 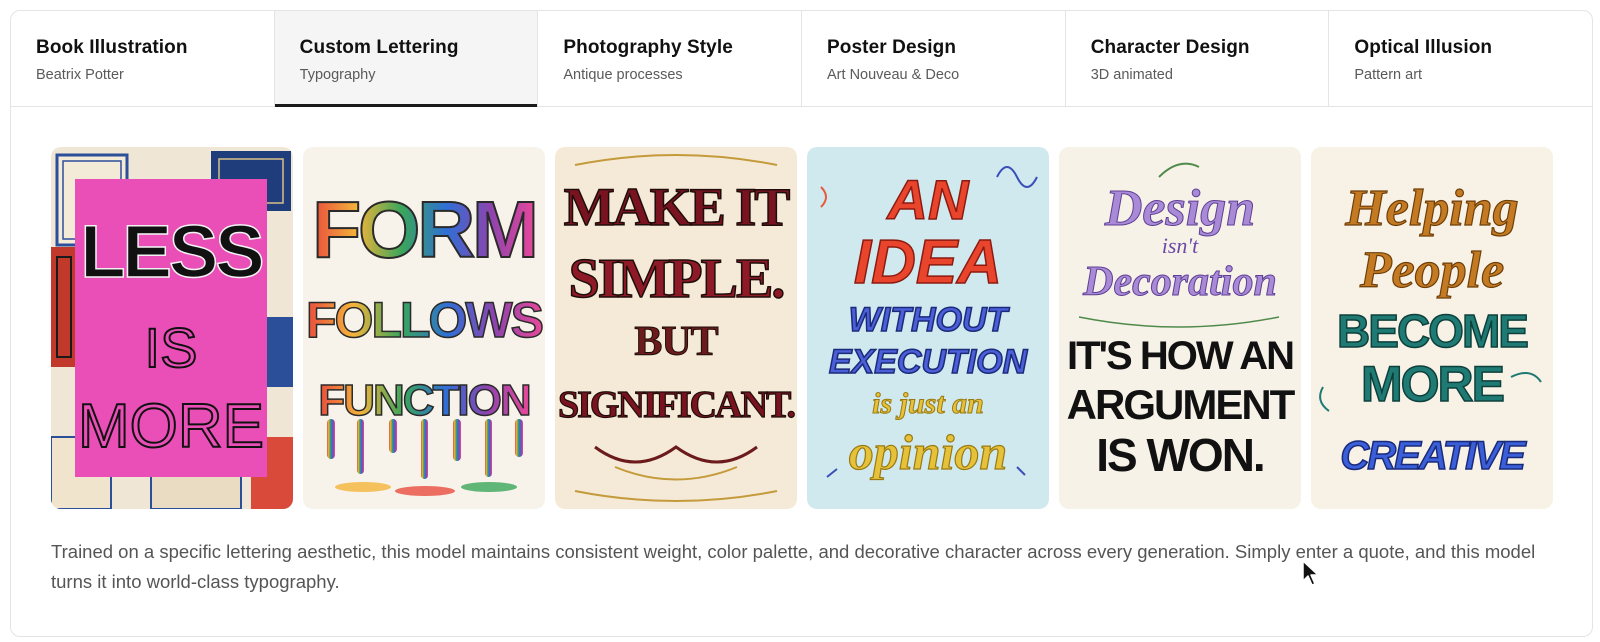 I want to click on poster-line: SIGNIFICANT., so click(x=676, y=405).